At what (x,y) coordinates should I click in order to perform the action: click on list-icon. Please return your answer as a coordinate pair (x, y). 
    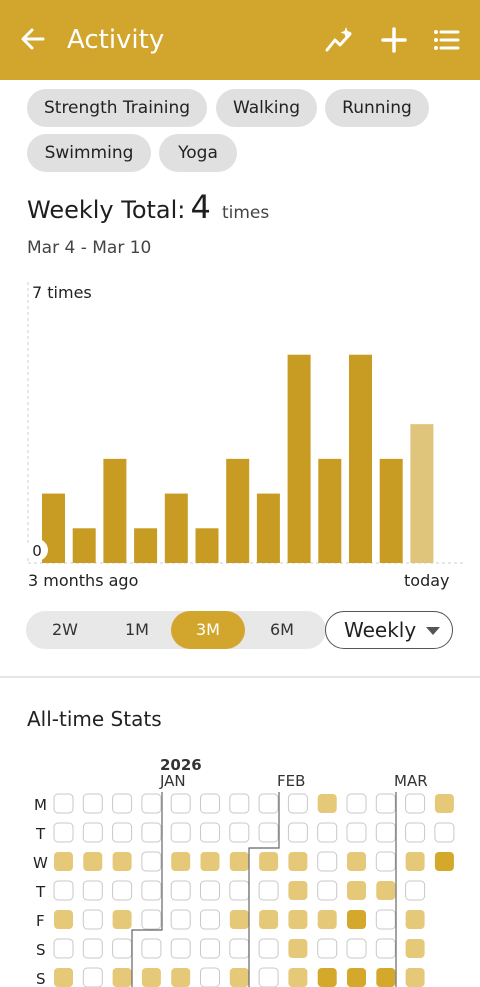
    Looking at the image, I should click on (446, 40).